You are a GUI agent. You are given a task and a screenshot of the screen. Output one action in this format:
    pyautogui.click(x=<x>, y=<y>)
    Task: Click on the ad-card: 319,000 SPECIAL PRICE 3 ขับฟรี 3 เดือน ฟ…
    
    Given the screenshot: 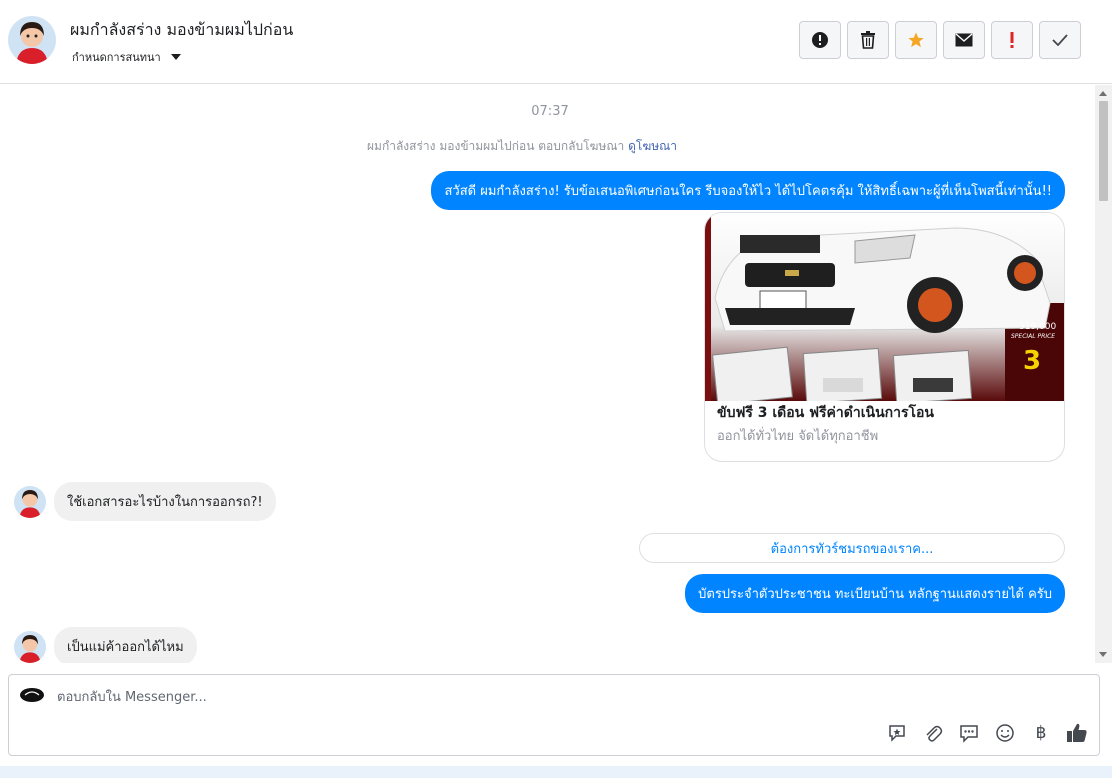 What is the action you would take?
    pyautogui.click(x=884, y=337)
    